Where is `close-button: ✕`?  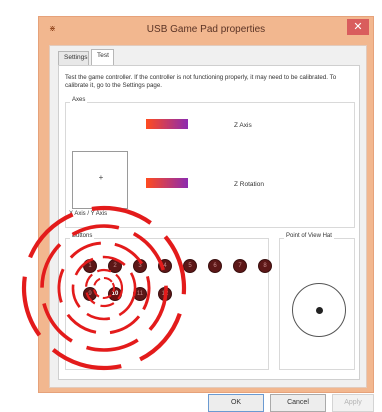 close-button: ✕ is located at coordinates (358, 27).